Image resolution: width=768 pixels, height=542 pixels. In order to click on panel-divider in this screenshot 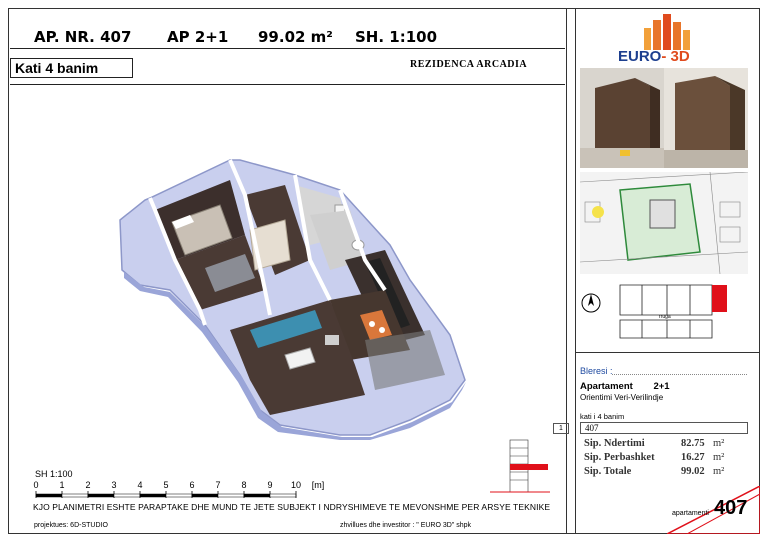, I will do `click(566, 271)`.